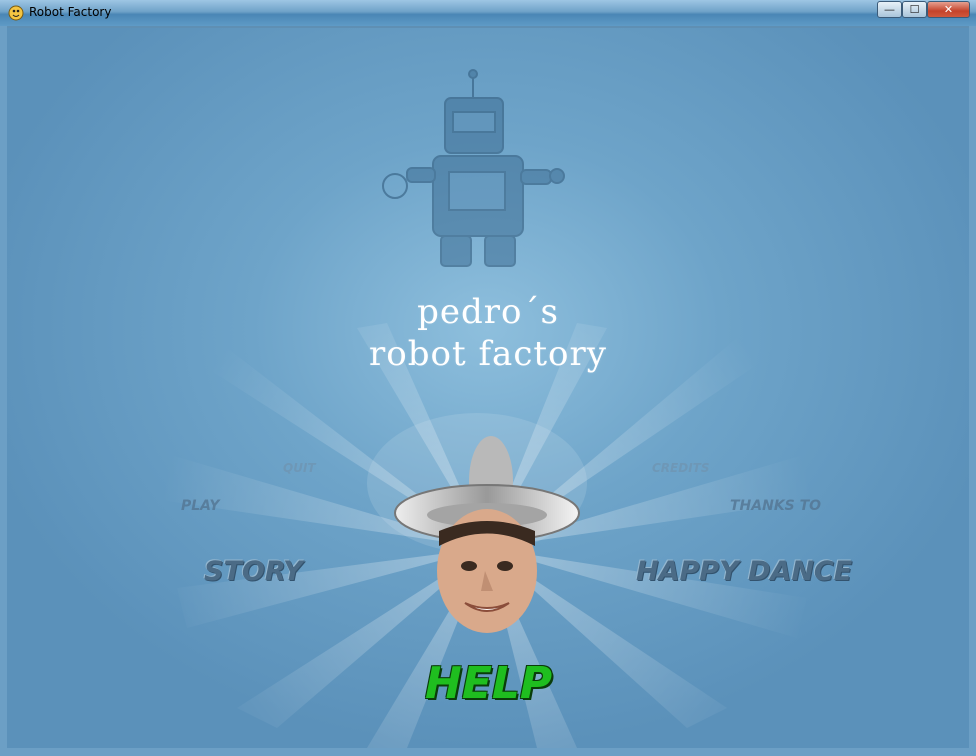 The width and height of the screenshot is (976, 756). I want to click on title-bar: Robot Factory — ☐ ✕, so click(488, 13).